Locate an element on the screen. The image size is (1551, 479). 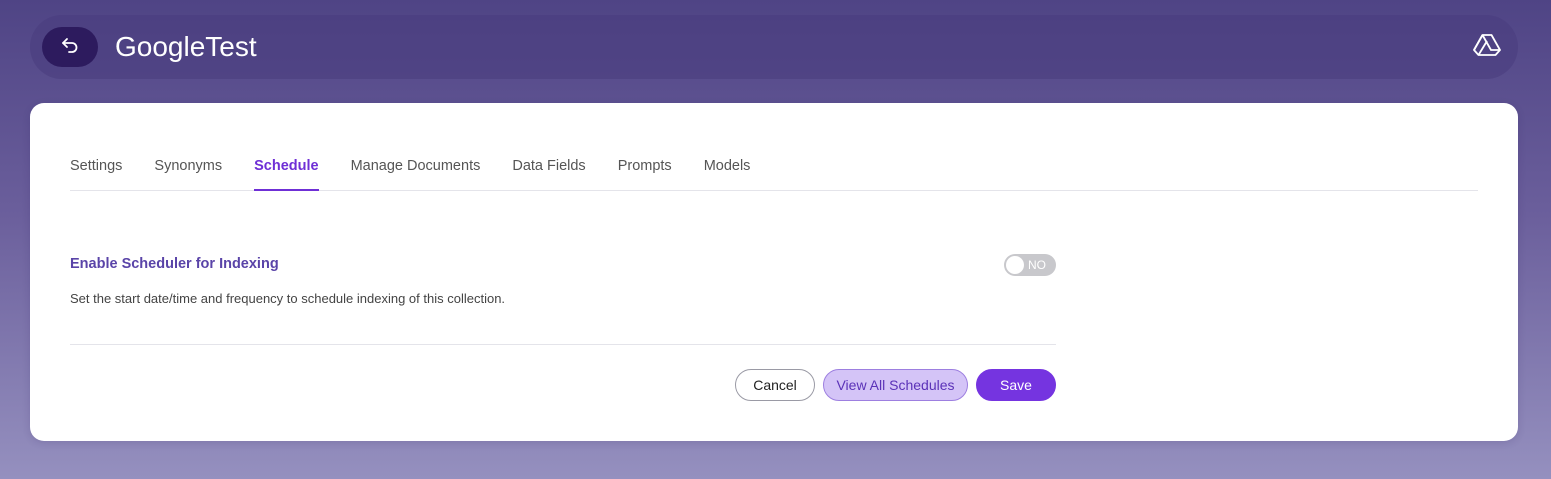
tab-schedule: Schedule is located at coordinates (286, 169).